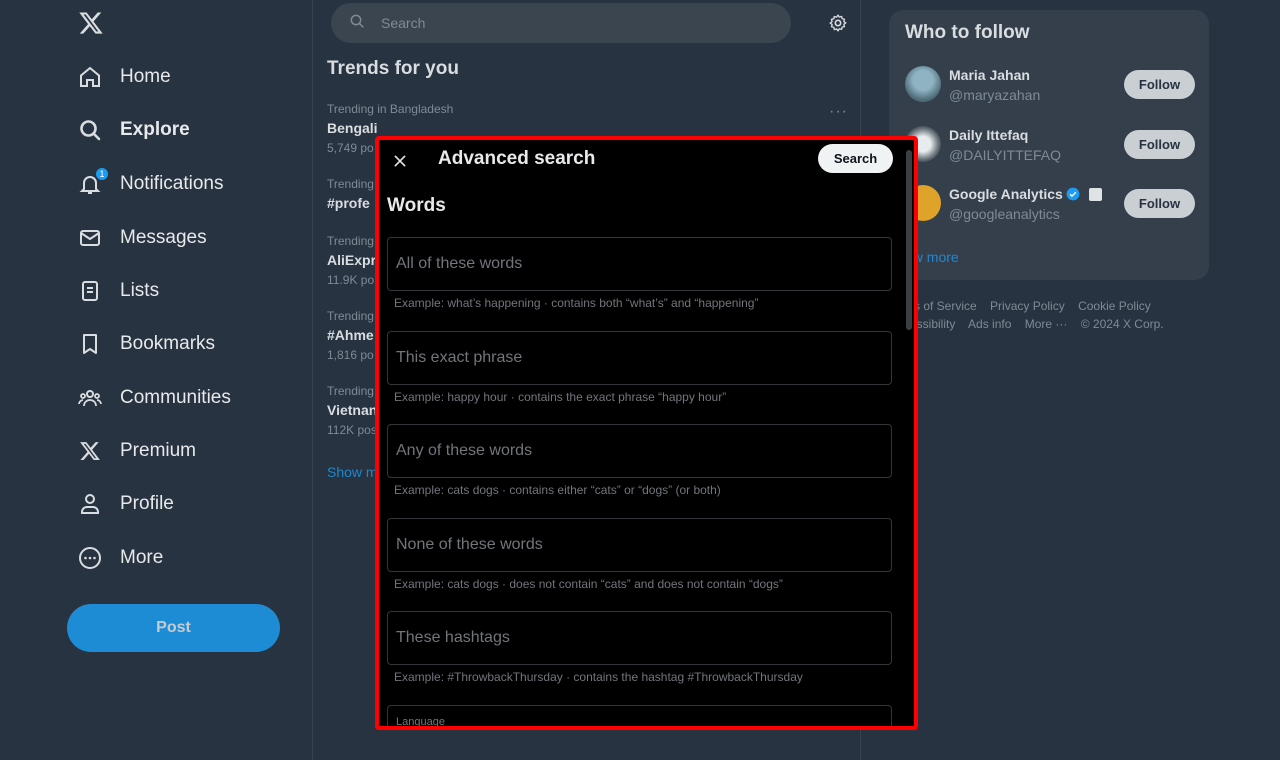 This screenshot has width=1280, height=760. I want to click on envelope-icon, so click(90, 238).